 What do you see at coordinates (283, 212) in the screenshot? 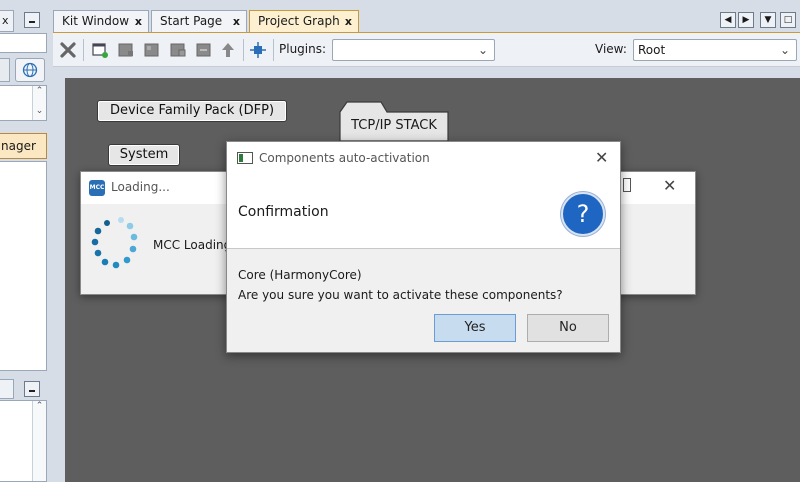
I see `dialog-heading: Confirmation` at bounding box center [283, 212].